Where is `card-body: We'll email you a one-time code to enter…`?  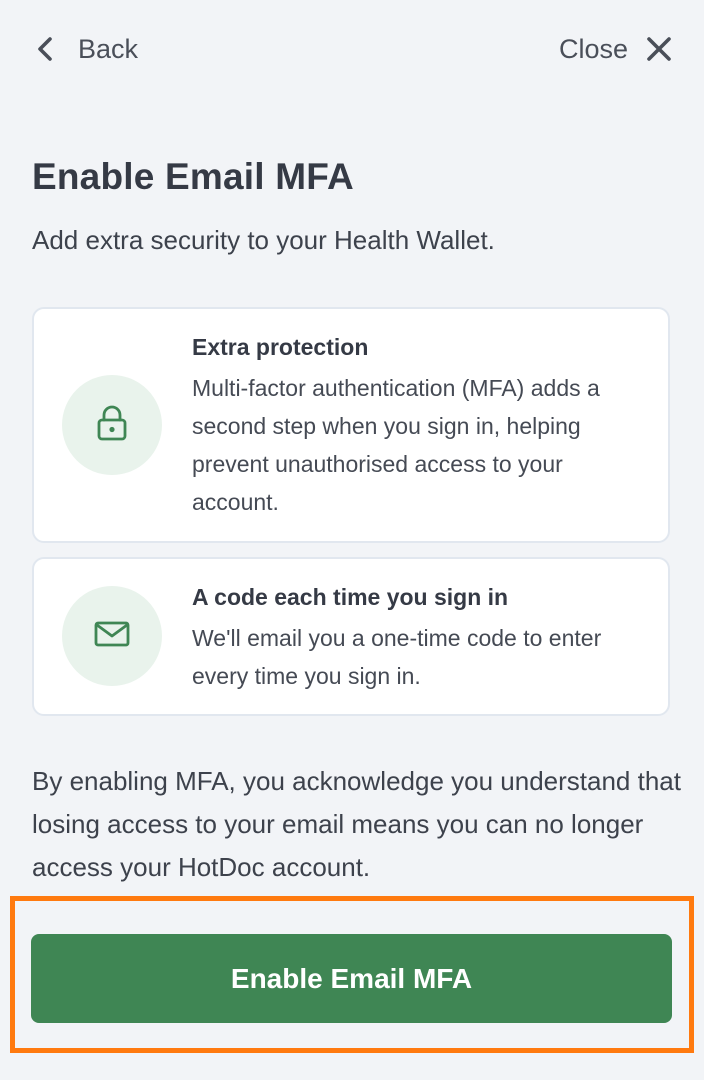
card-body: We'll email you a one-time code to enter… is located at coordinates (397, 657).